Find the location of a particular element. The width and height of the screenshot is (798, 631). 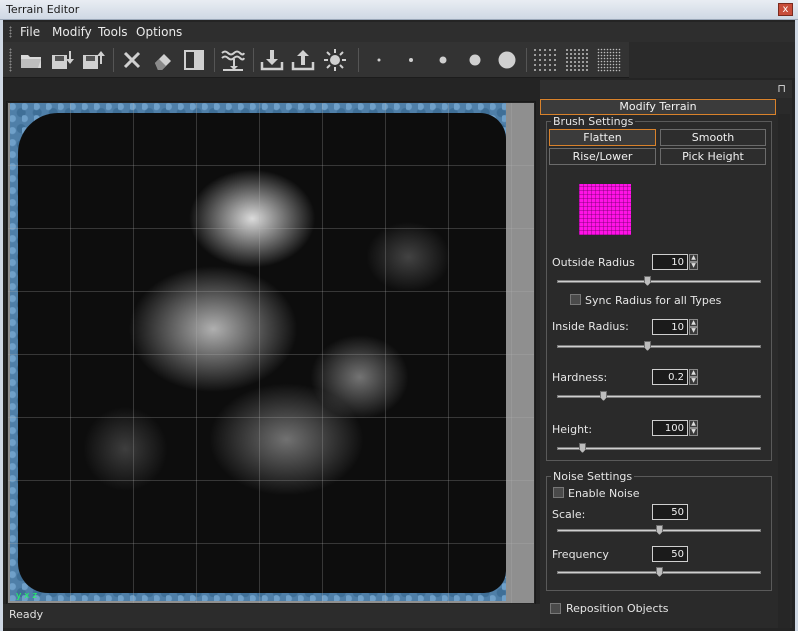

frequency-input is located at coordinates (670, 554).